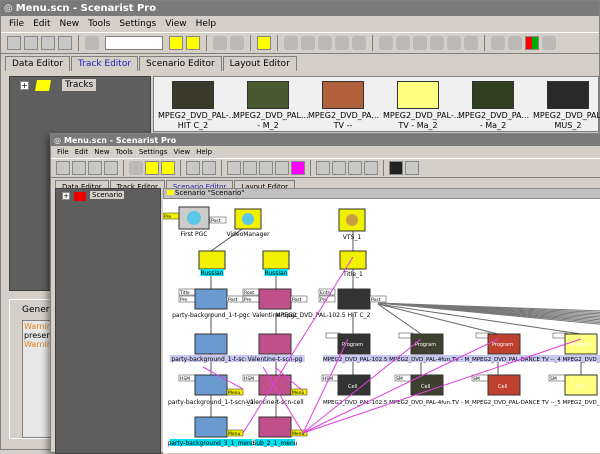  What do you see at coordinates (493, 125) in the screenshot?
I see `thumbnail-label: - Ma_2` at bounding box center [493, 125].